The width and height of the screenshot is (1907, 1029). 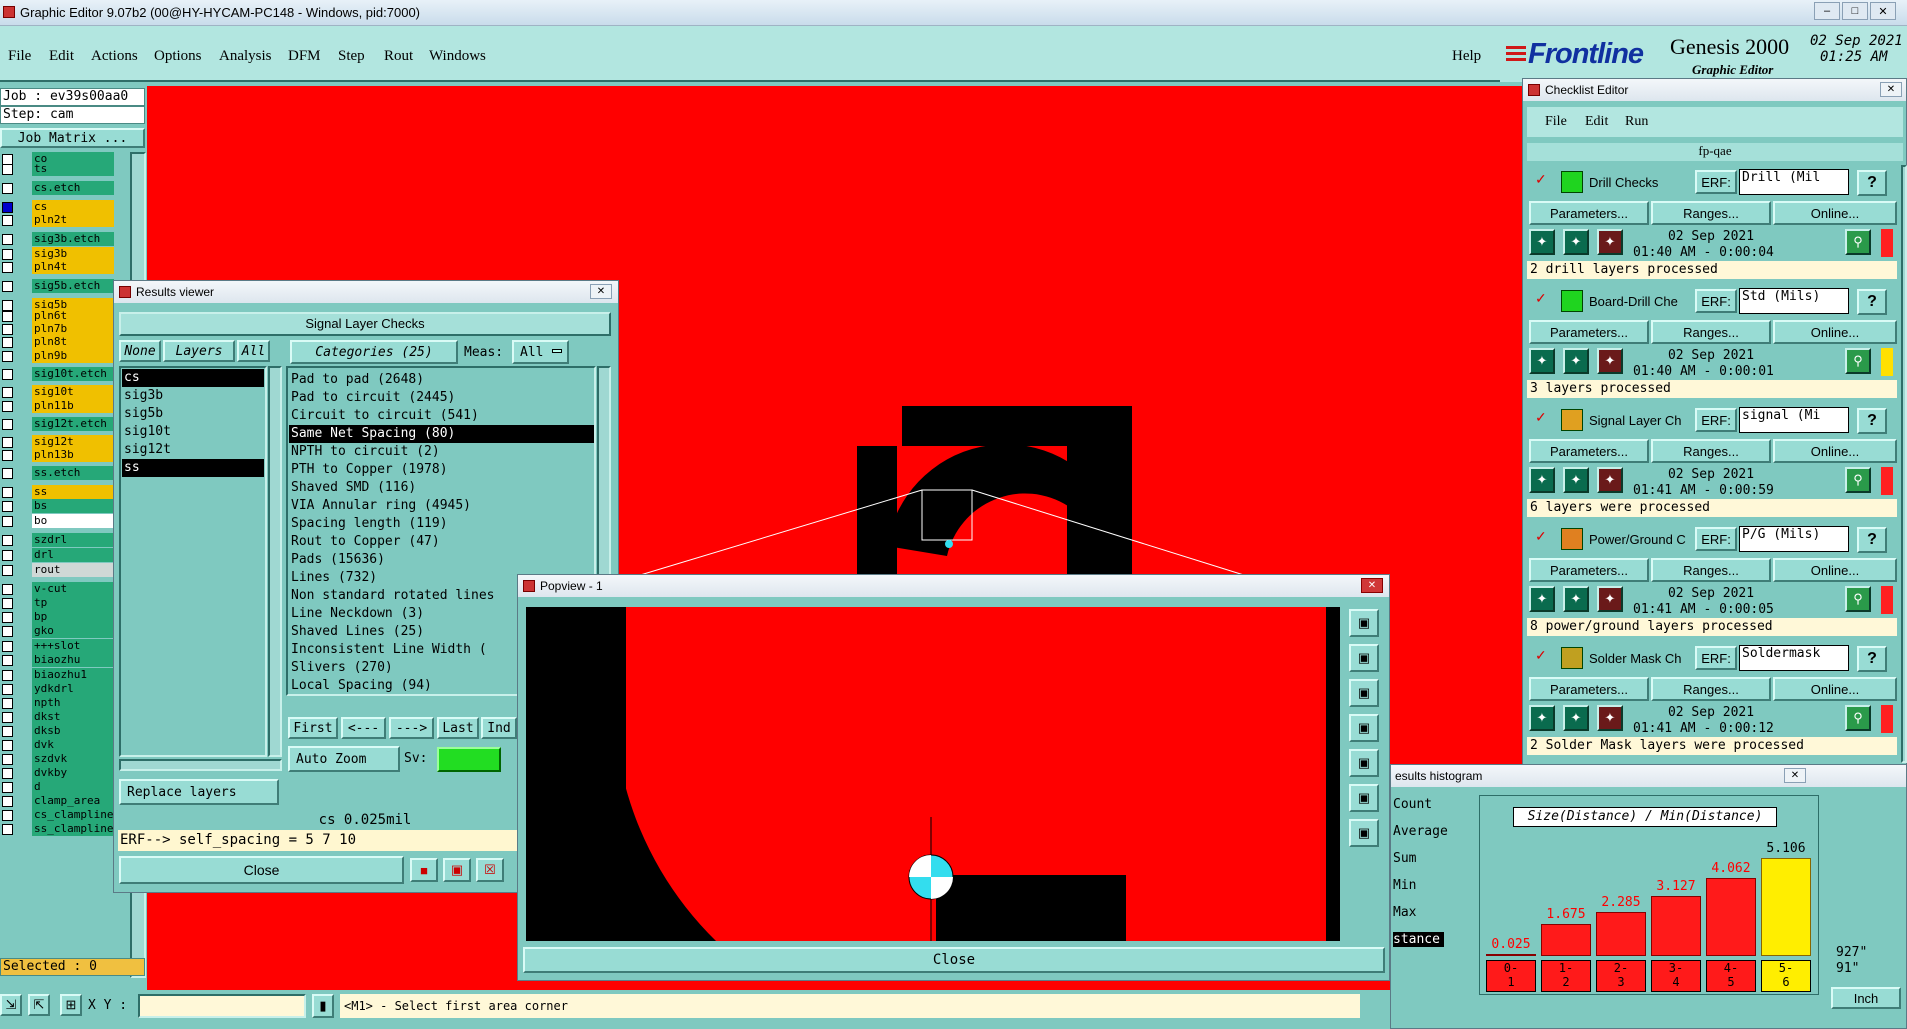 I want to click on layer-row: dkst, so click(x=59, y=717).